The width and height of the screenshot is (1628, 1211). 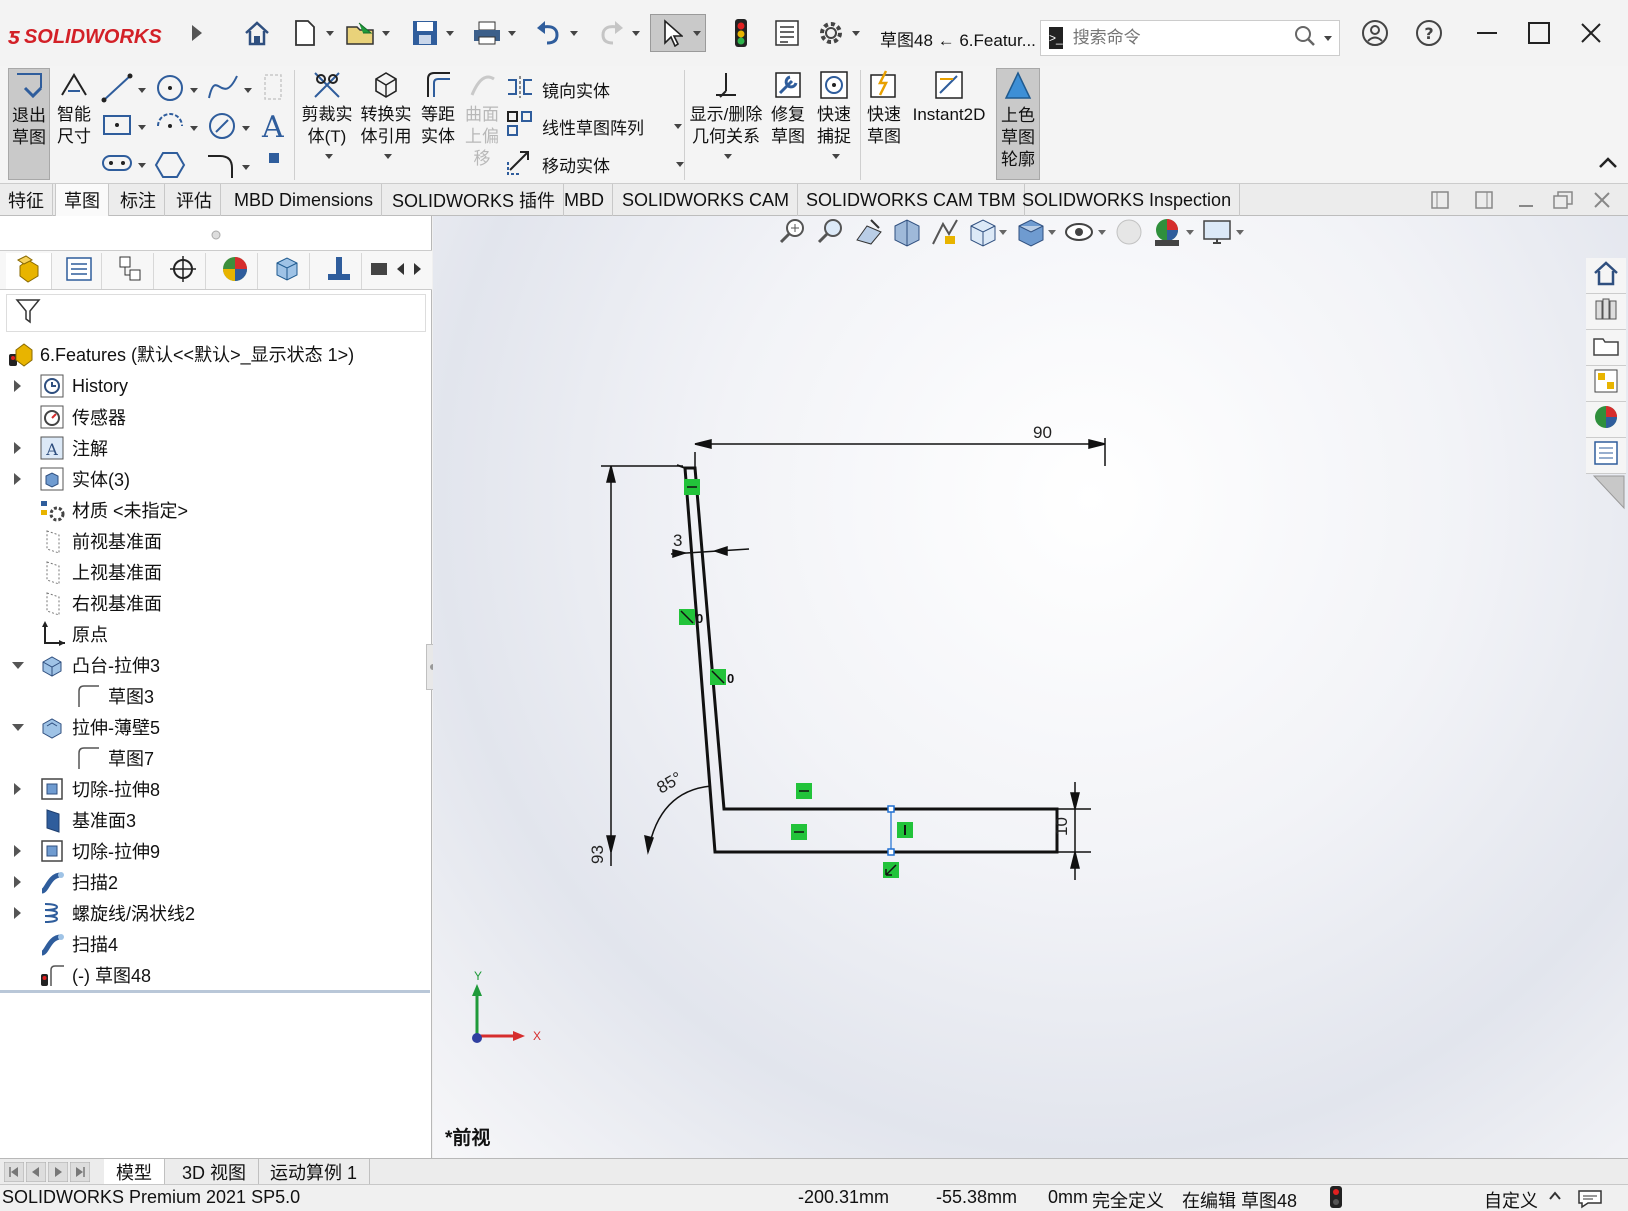 I want to click on panel-splitter-dot, so click(x=216, y=236).